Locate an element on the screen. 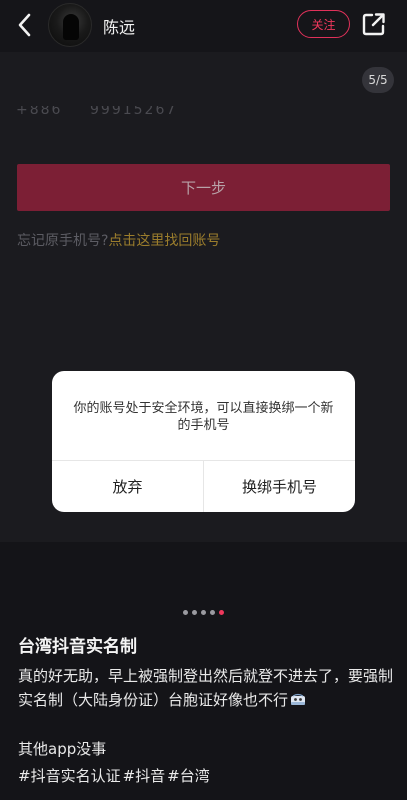 This screenshot has height=800, width=407. give-up-button: 放弃 is located at coordinates (127, 486).